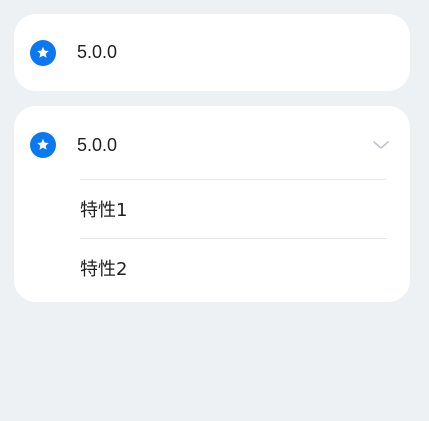 This screenshot has height=421, width=429. I want to click on feature-label: 特性1, so click(104, 210).